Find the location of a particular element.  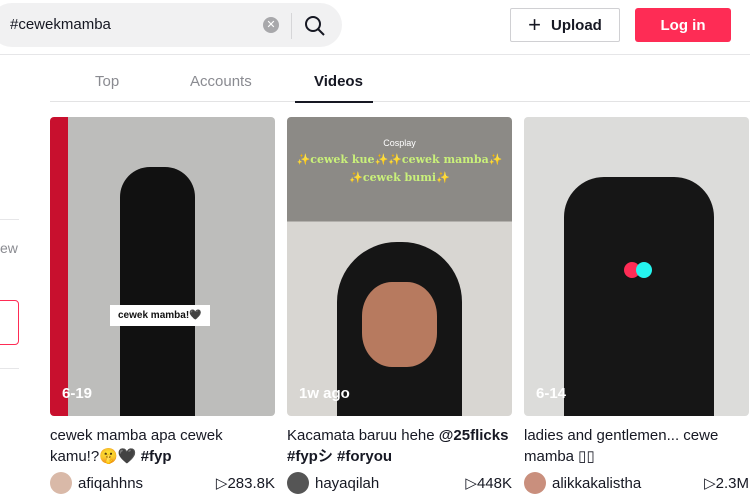

active-tab-indicator is located at coordinates (334, 102).